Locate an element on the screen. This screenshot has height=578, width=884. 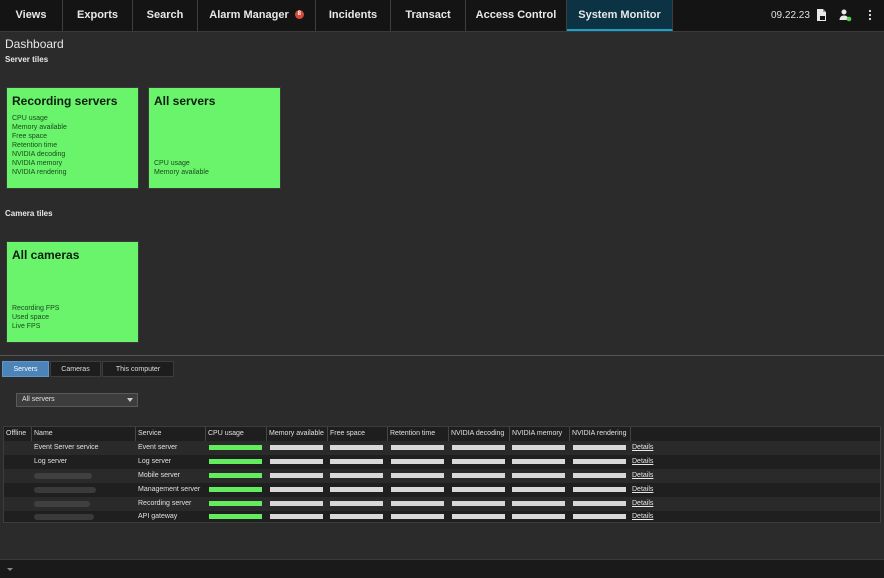
tab-system-monitor: System Monitor is located at coordinates (620, 15).